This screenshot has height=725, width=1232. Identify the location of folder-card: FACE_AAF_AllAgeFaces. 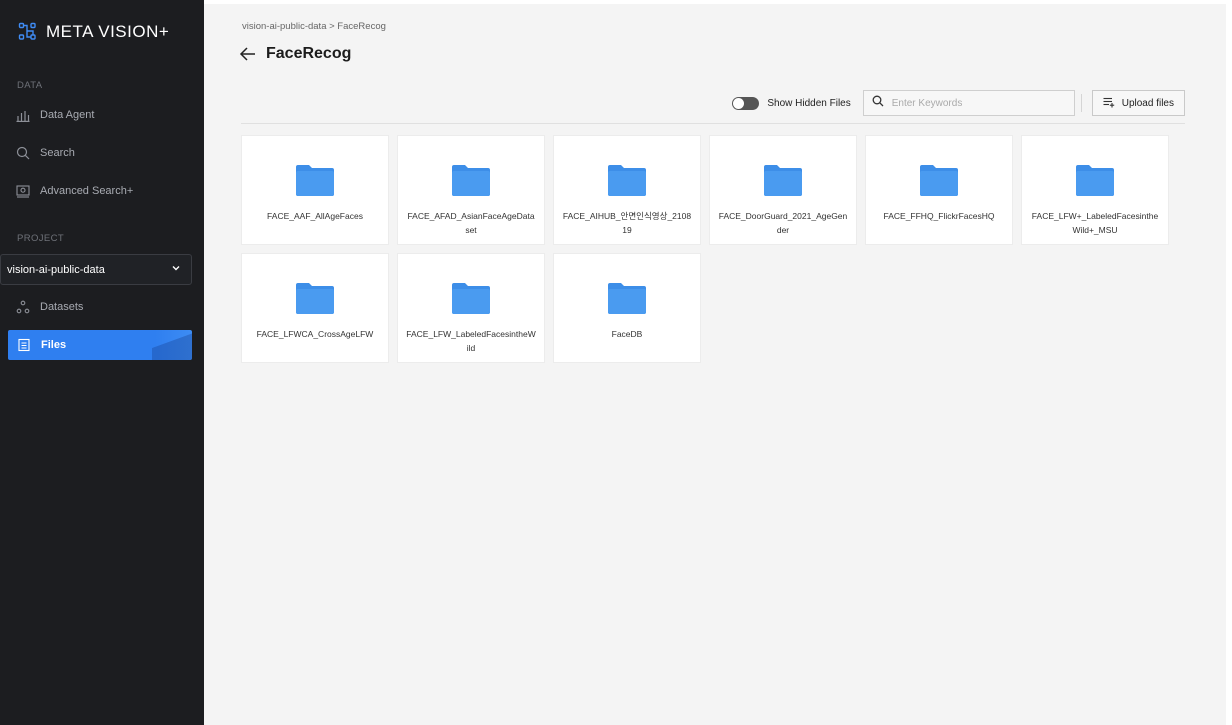
(315, 190).